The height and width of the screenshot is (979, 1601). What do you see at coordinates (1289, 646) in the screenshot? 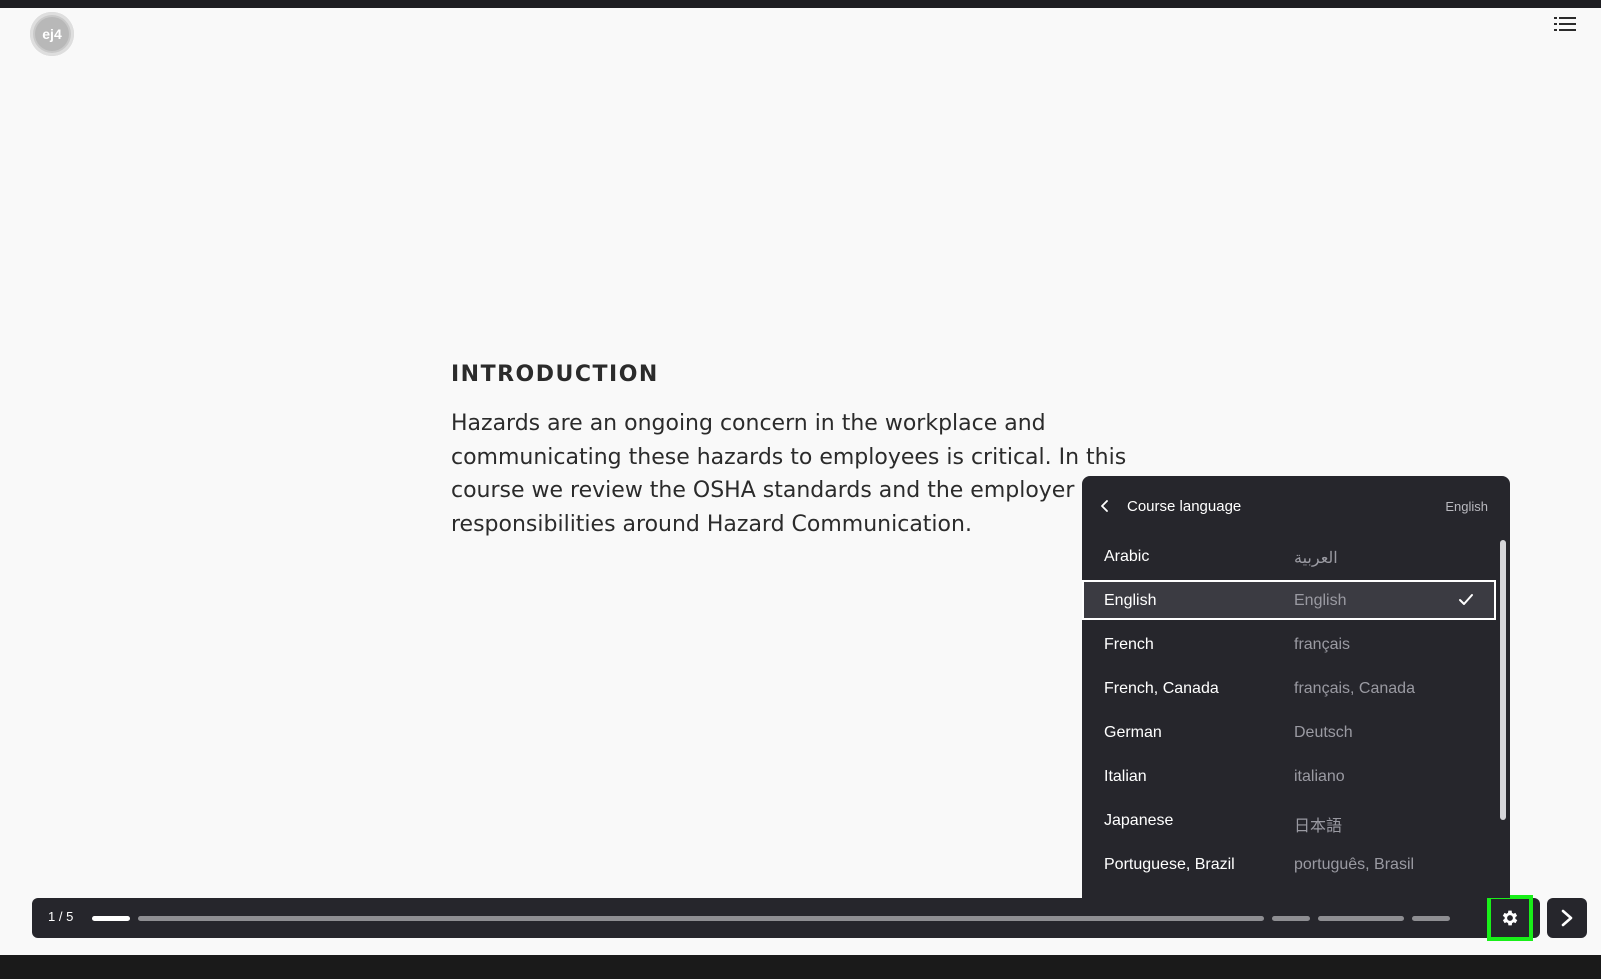
I see `language-option-french: French français` at bounding box center [1289, 646].